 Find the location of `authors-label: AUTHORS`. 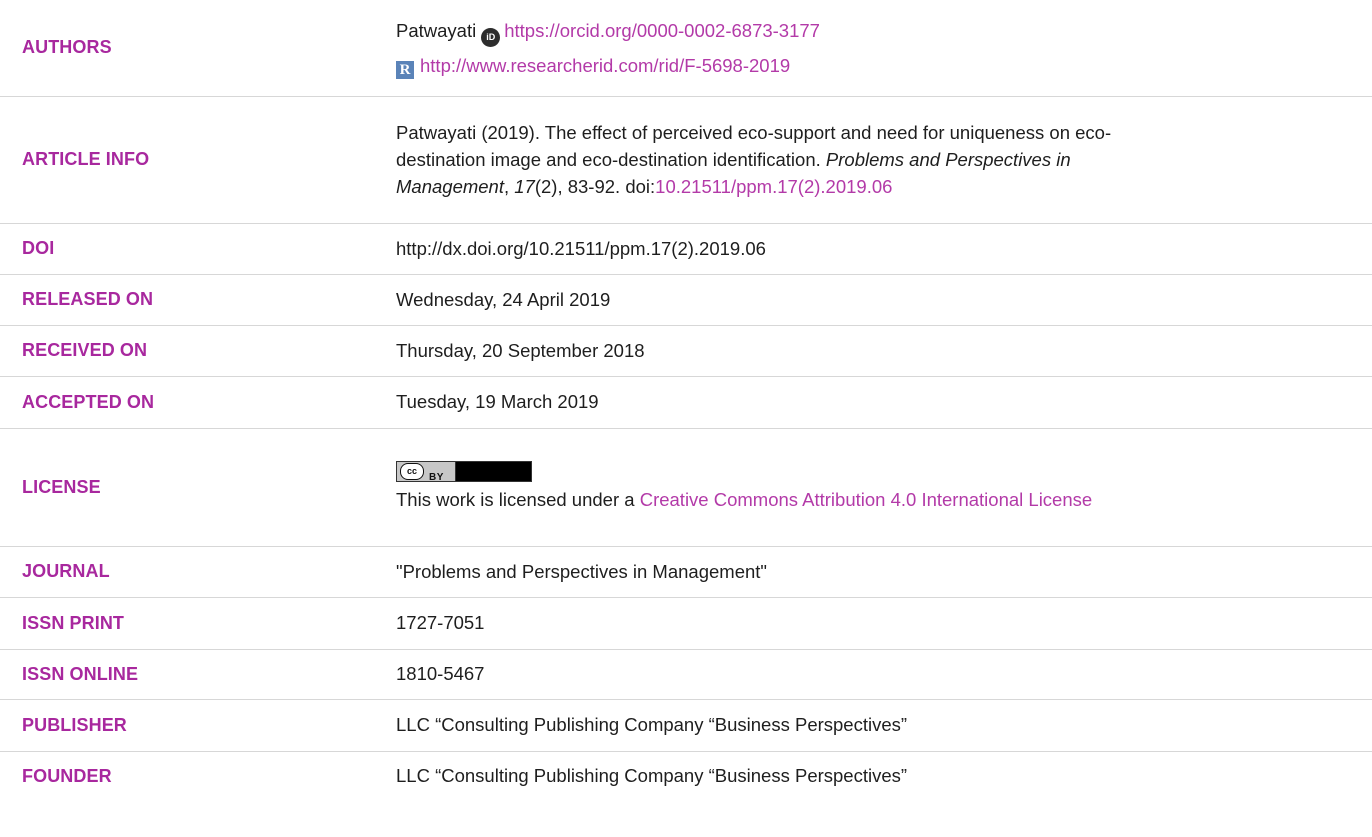

authors-label: AUTHORS is located at coordinates (198, 48).